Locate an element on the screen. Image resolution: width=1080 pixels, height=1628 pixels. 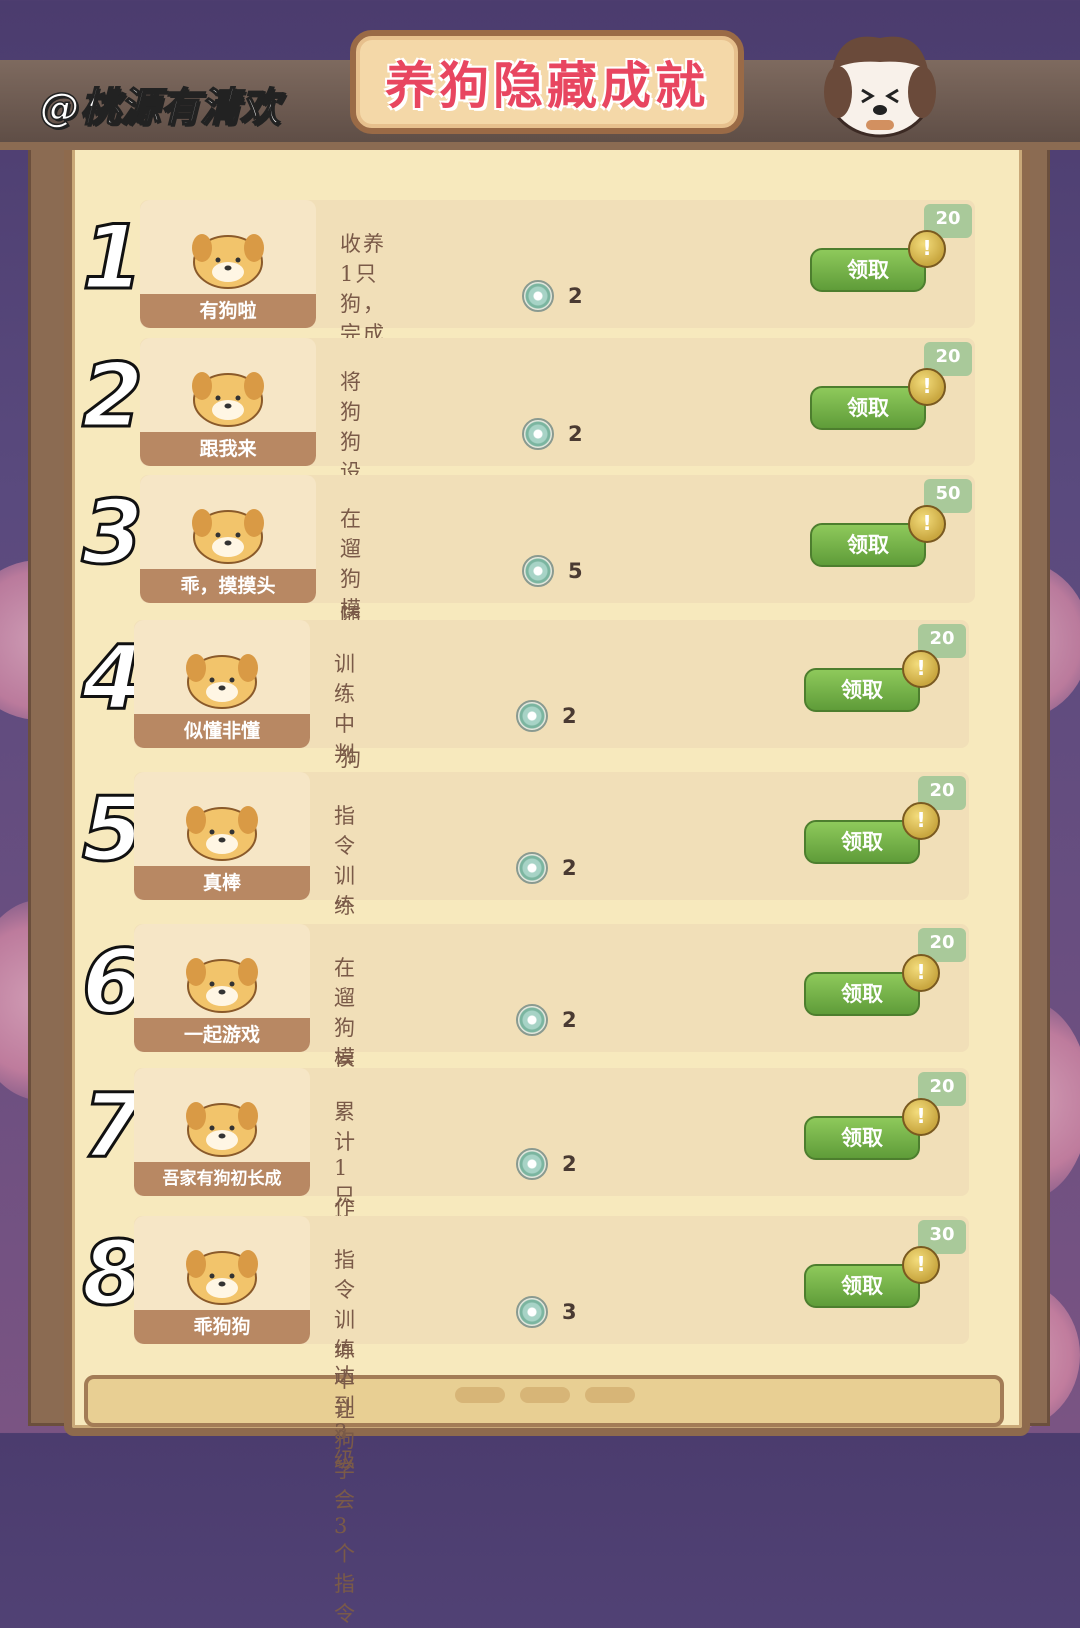
achievement-illustration: 乖，摸摸头 is located at coordinates (228, 539).